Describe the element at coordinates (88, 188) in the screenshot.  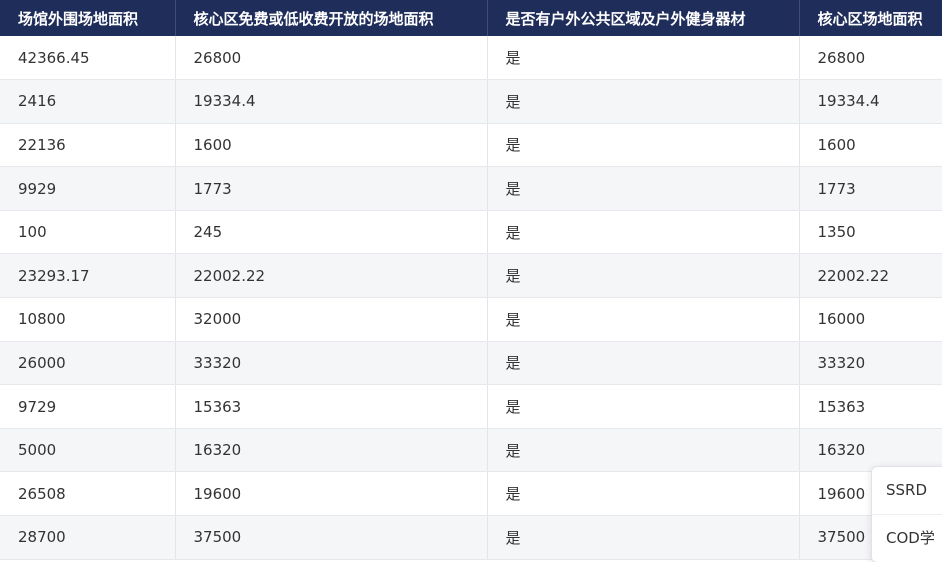
I see `table-cell: 9929` at that location.